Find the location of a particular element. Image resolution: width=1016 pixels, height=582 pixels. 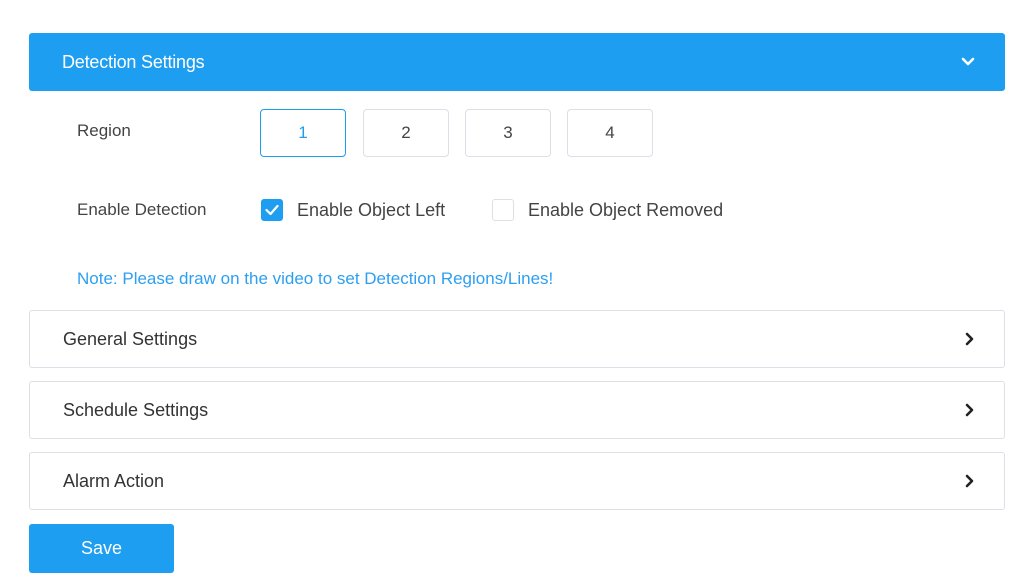

checkmark-icon is located at coordinates (272, 210).